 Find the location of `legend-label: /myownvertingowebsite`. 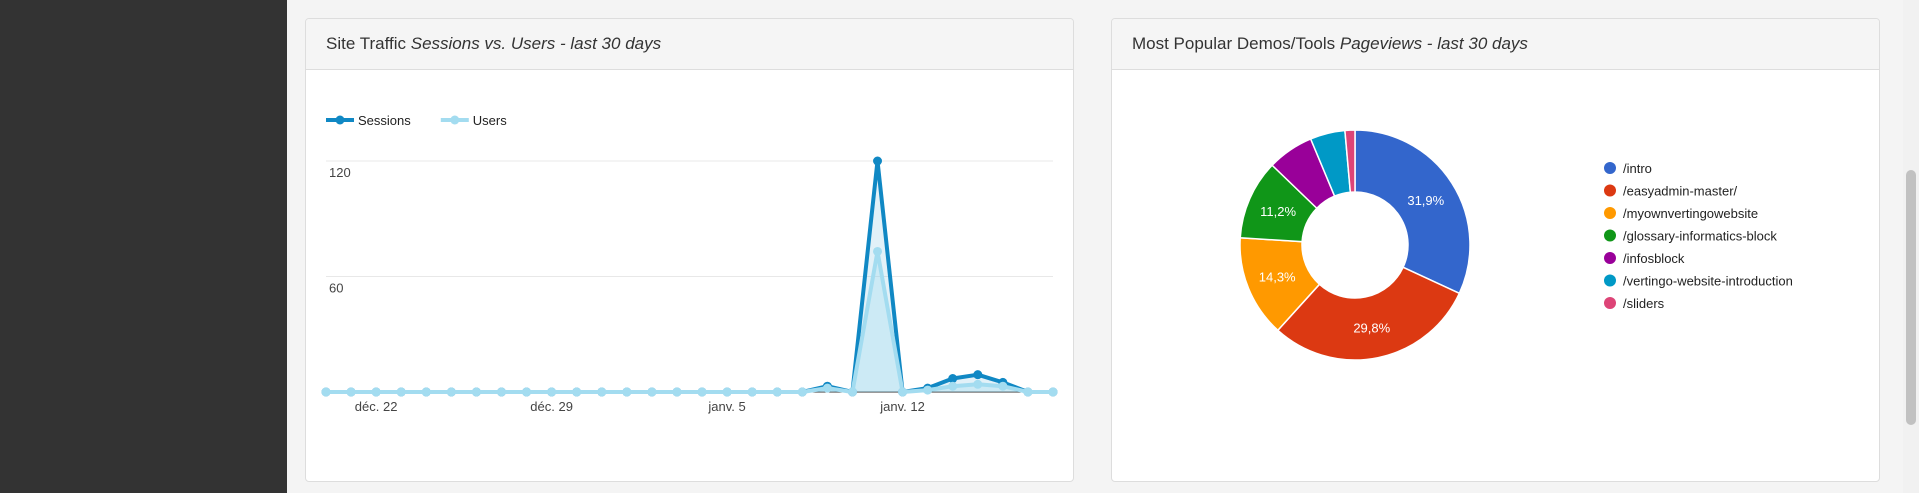

legend-label: /myownvertingowebsite is located at coordinates (1690, 213).